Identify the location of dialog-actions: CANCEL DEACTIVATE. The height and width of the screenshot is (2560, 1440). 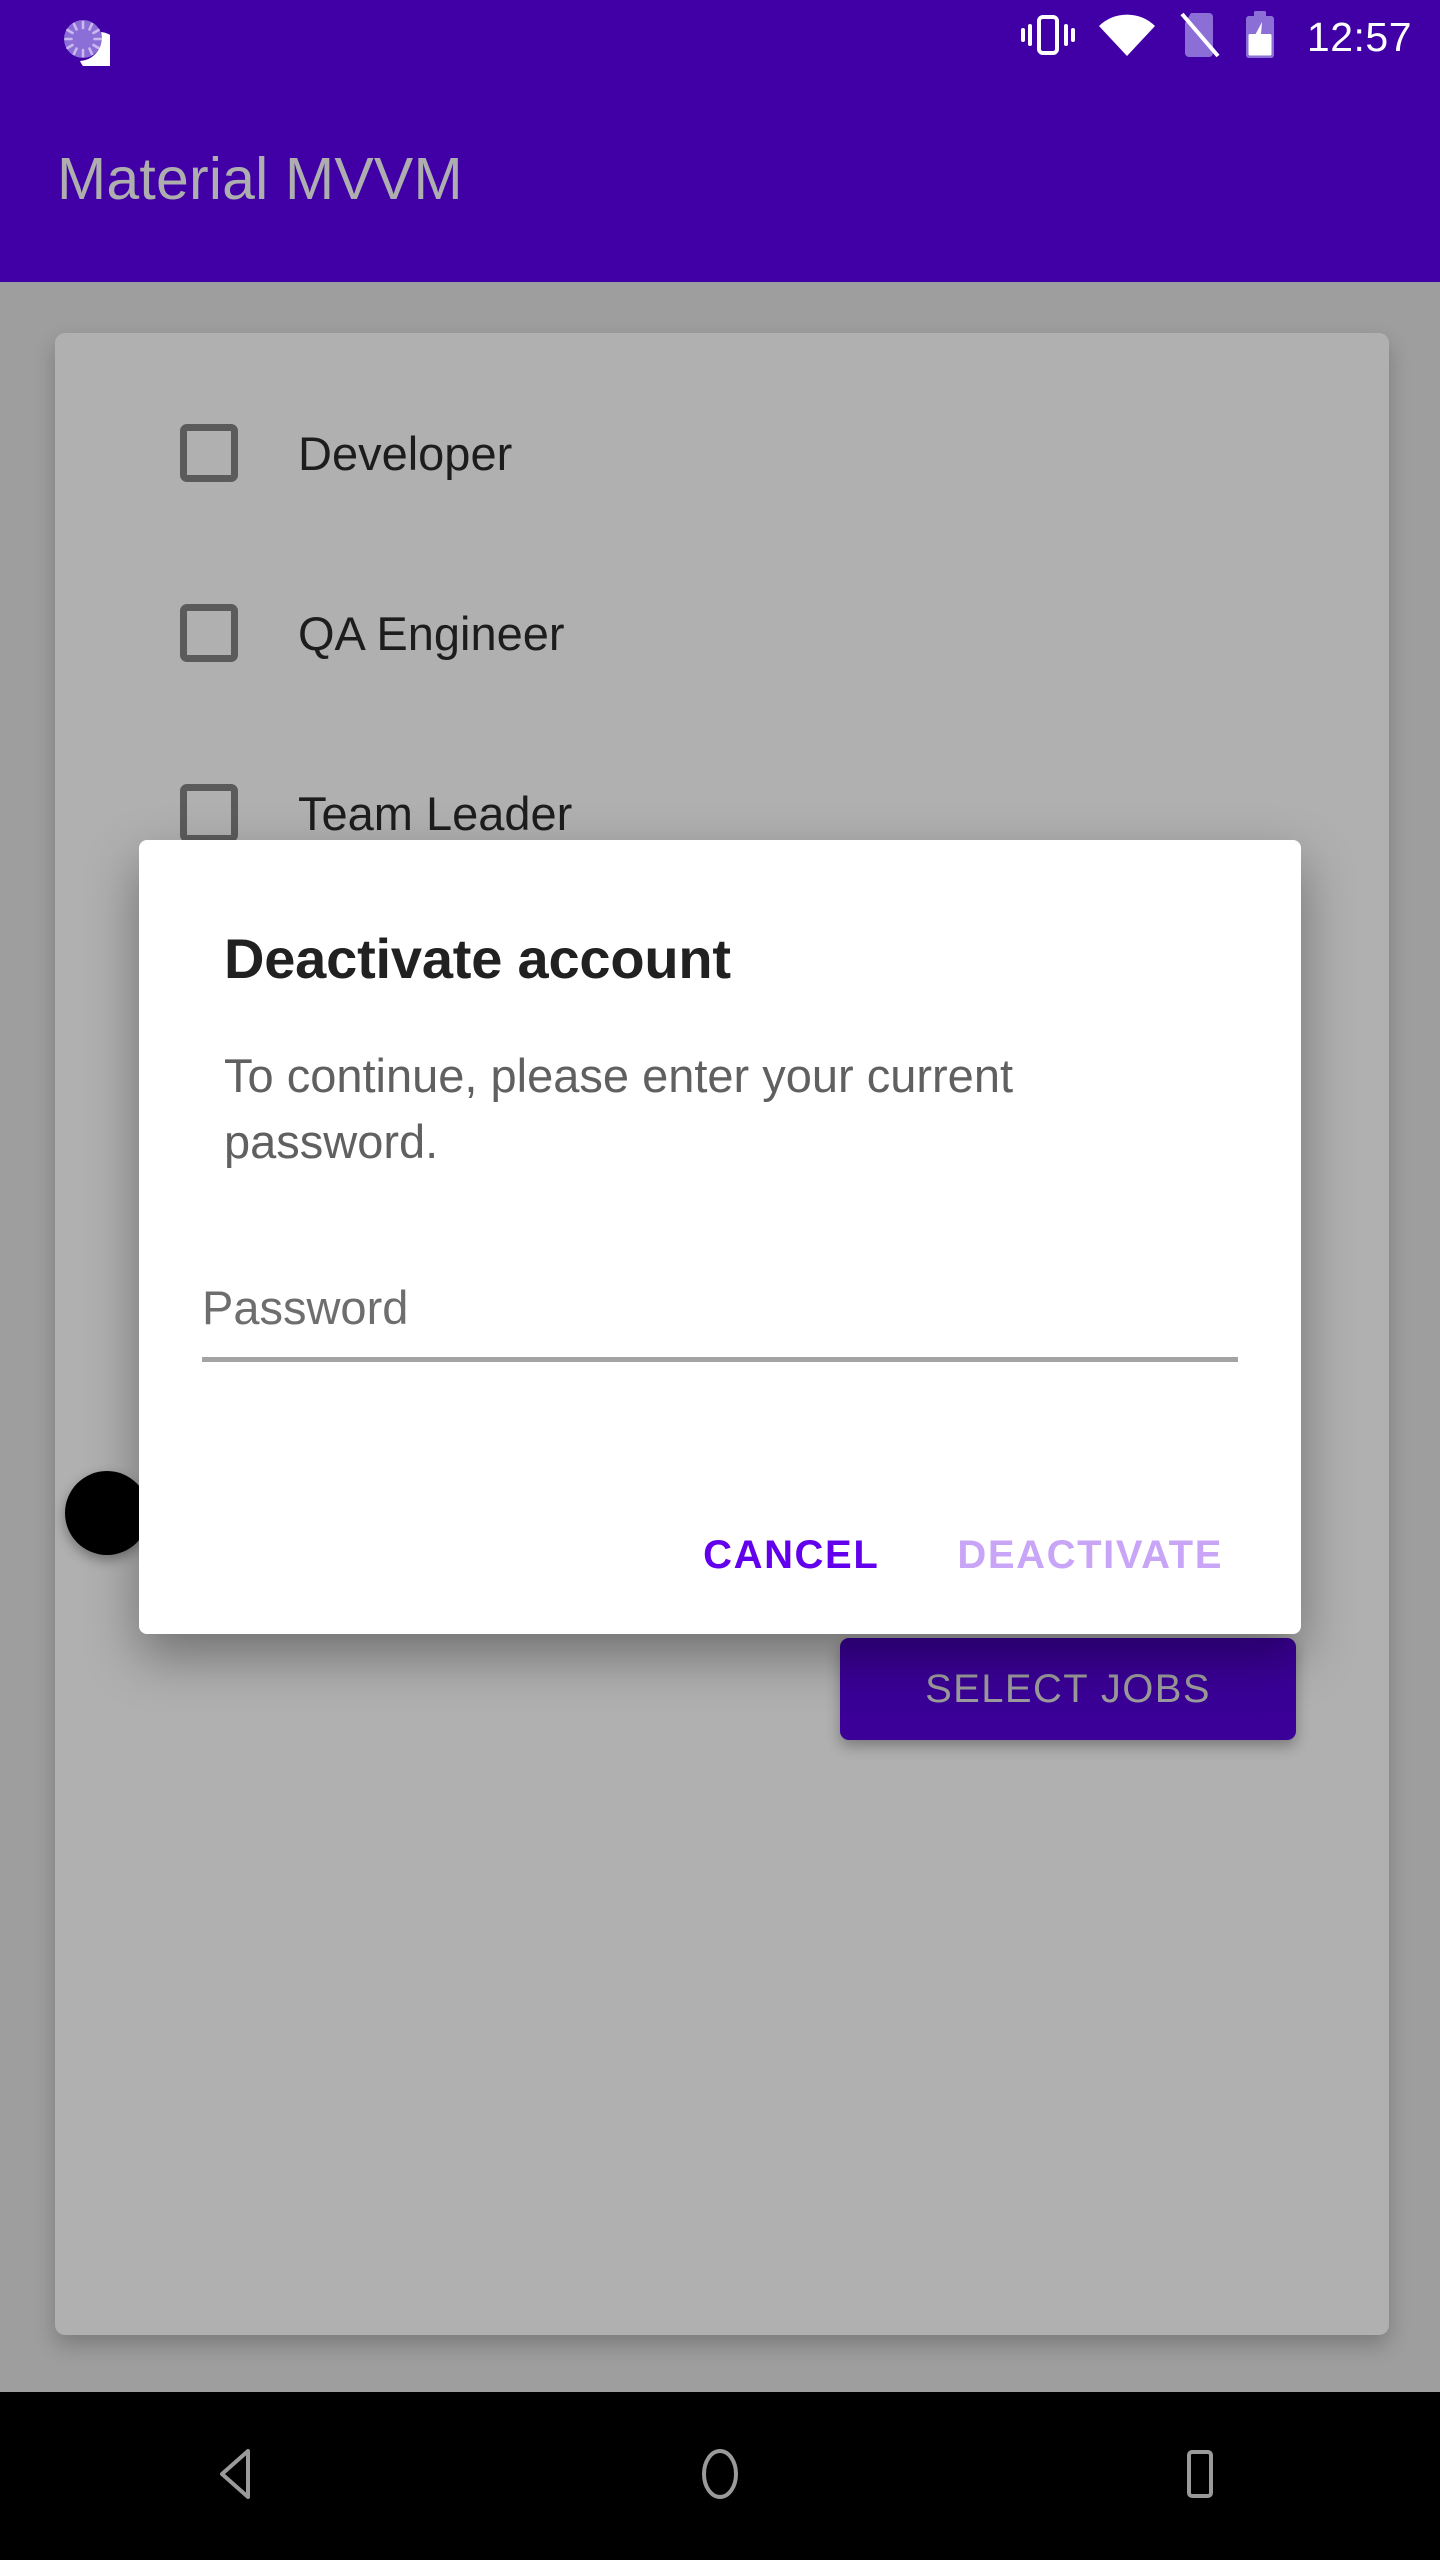
(963, 1555).